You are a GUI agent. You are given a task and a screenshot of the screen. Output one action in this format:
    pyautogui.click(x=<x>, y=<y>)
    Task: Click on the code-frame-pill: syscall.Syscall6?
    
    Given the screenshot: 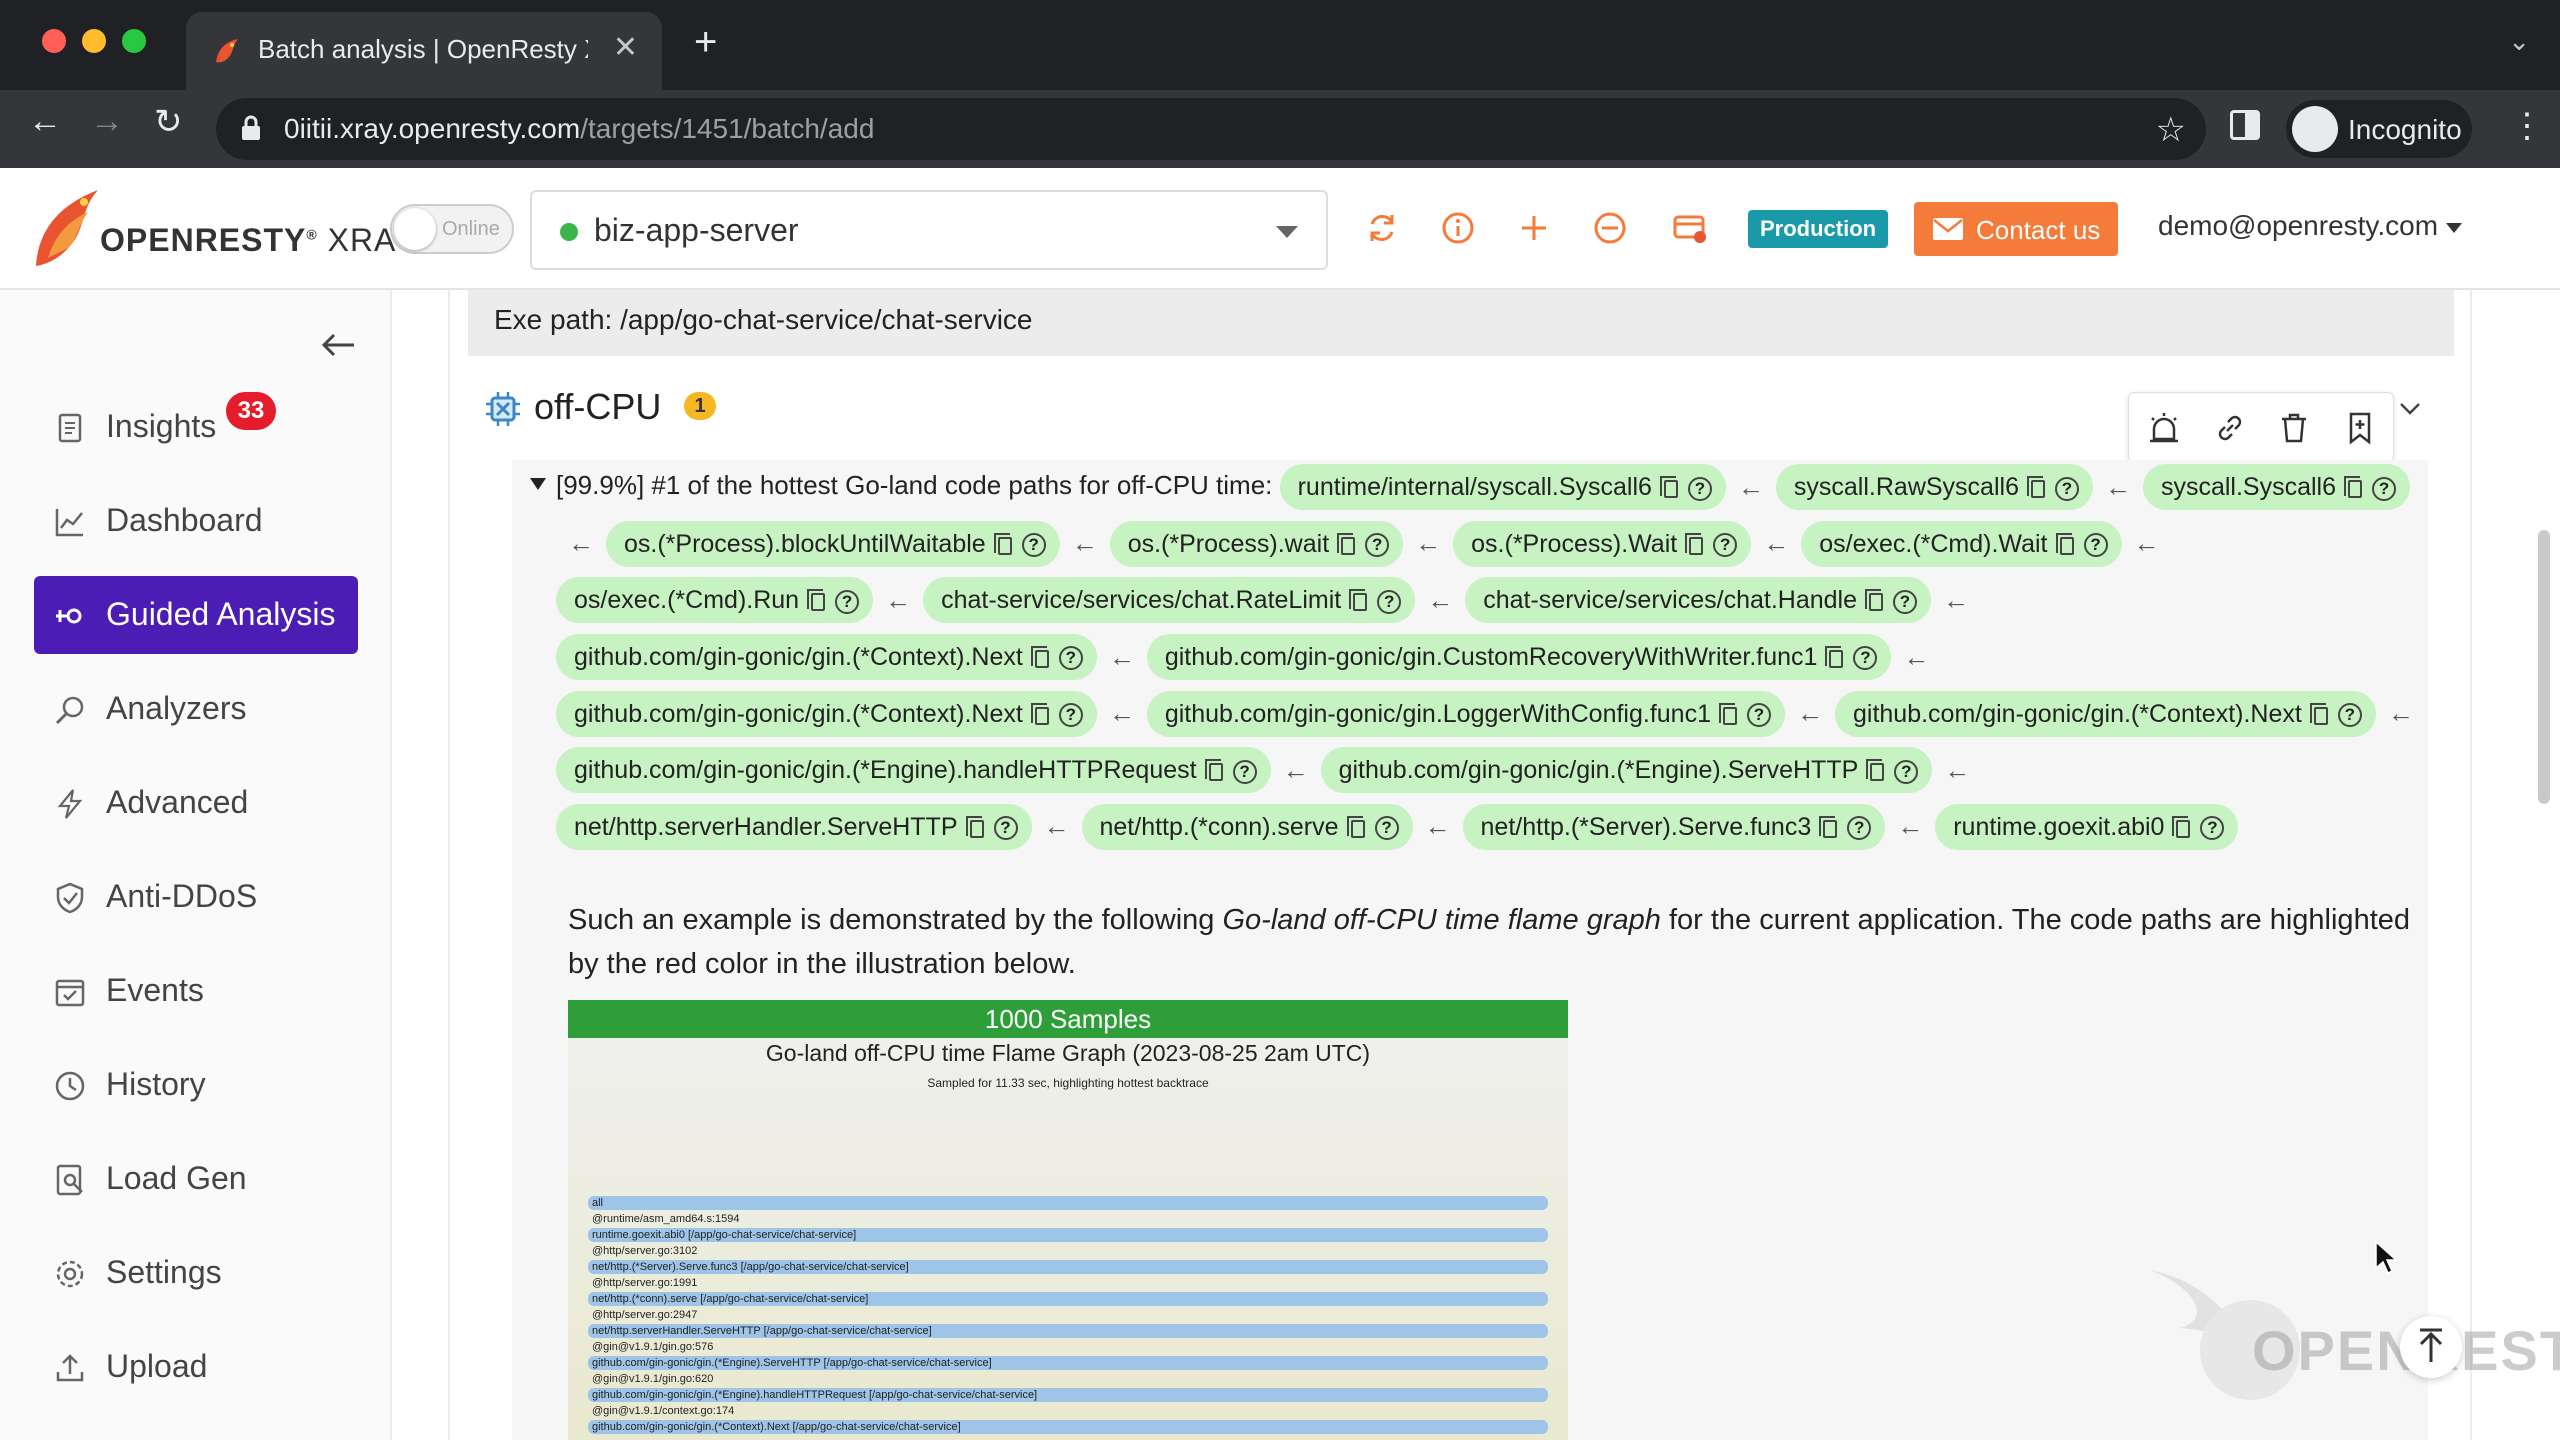 What is the action you would take?
    pyautogui.click(x=2276, y=487)
    